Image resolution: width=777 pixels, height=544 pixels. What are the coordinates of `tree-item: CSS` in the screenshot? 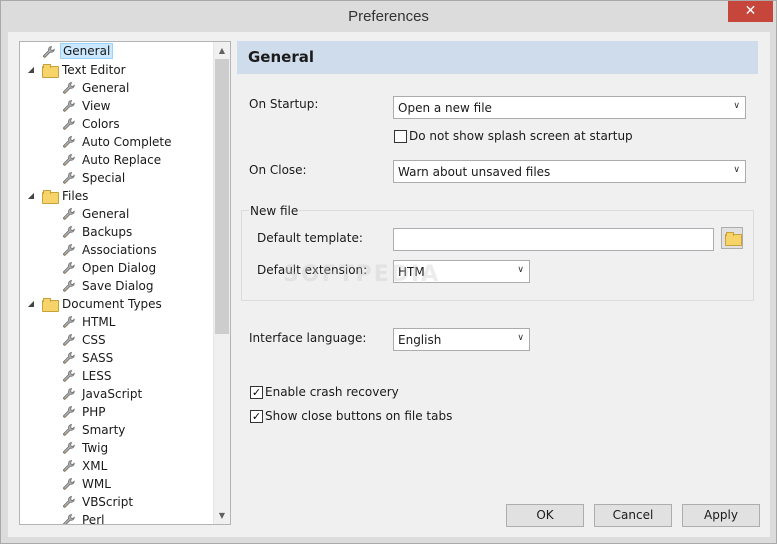 It's located at (117, 340).